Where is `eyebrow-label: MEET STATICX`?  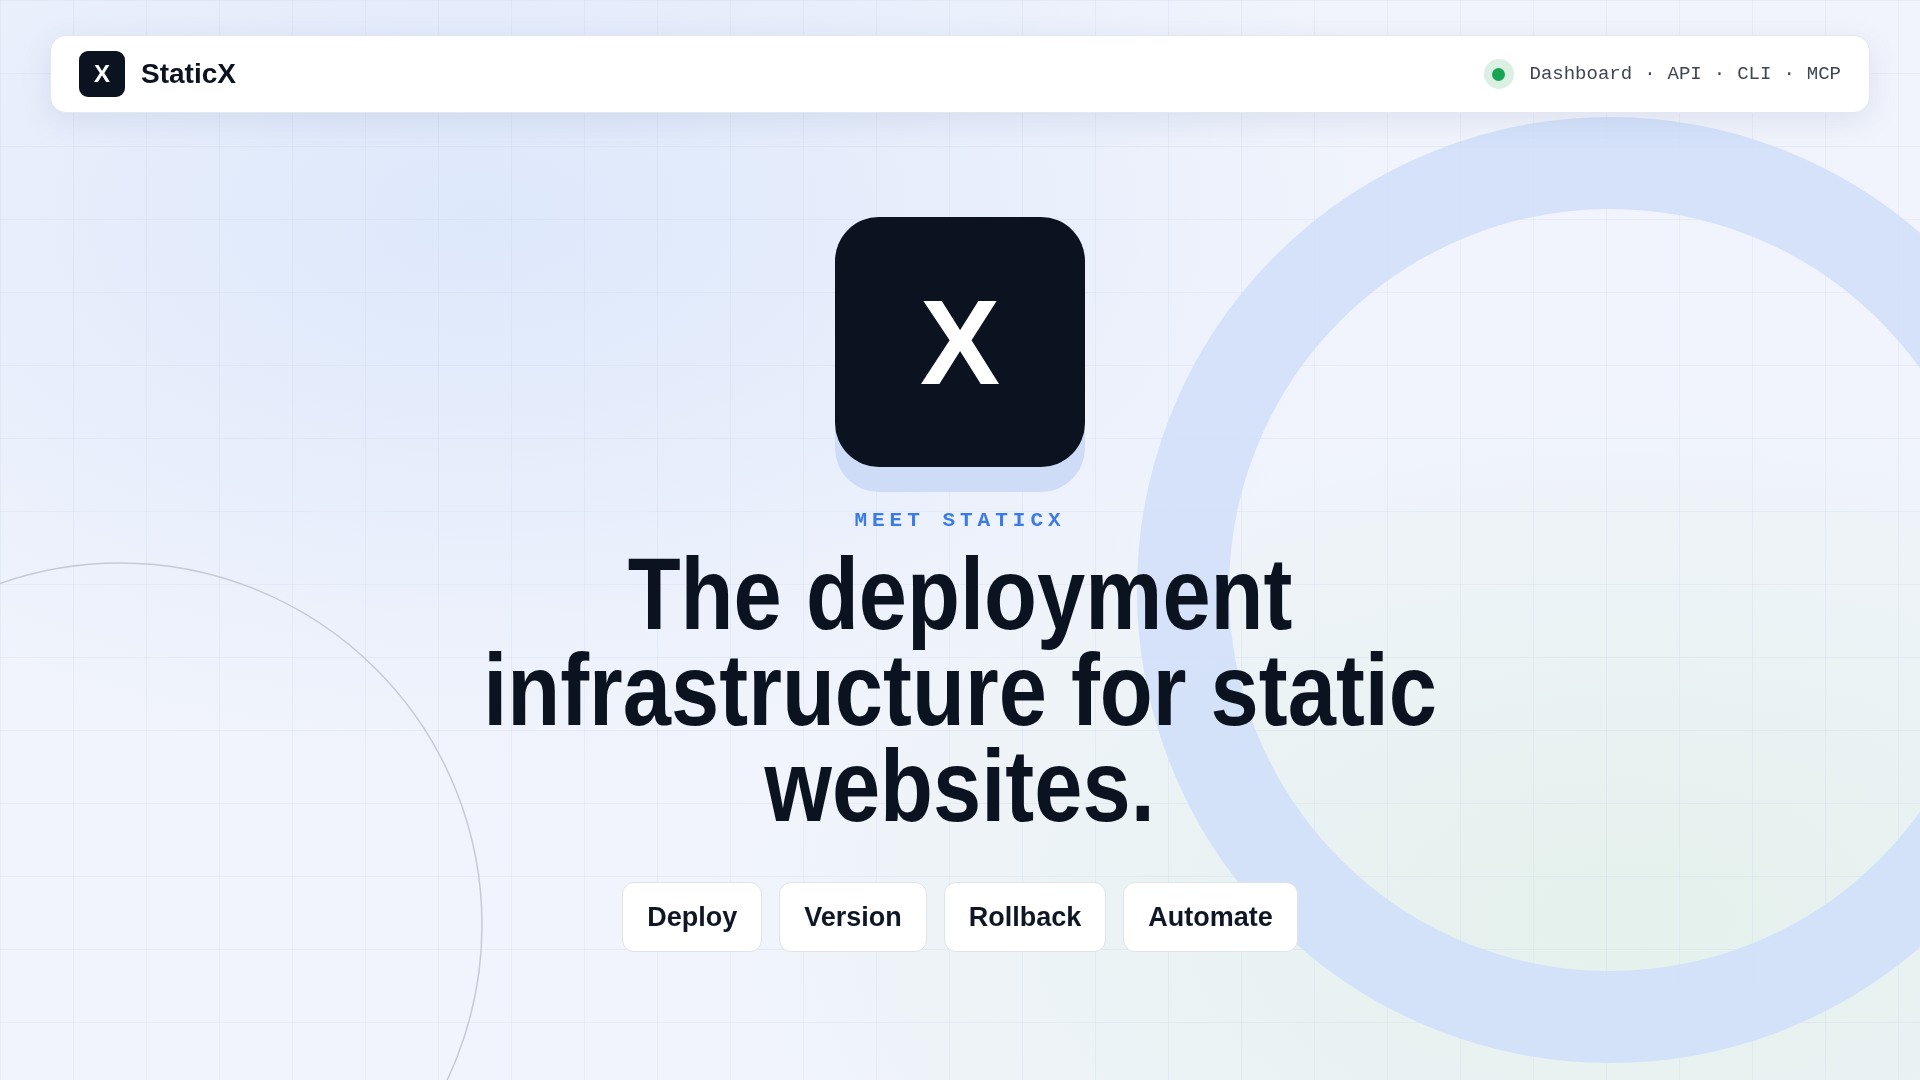
eyebrow-label: MEET STATICX is located at coordinates (960, 520).